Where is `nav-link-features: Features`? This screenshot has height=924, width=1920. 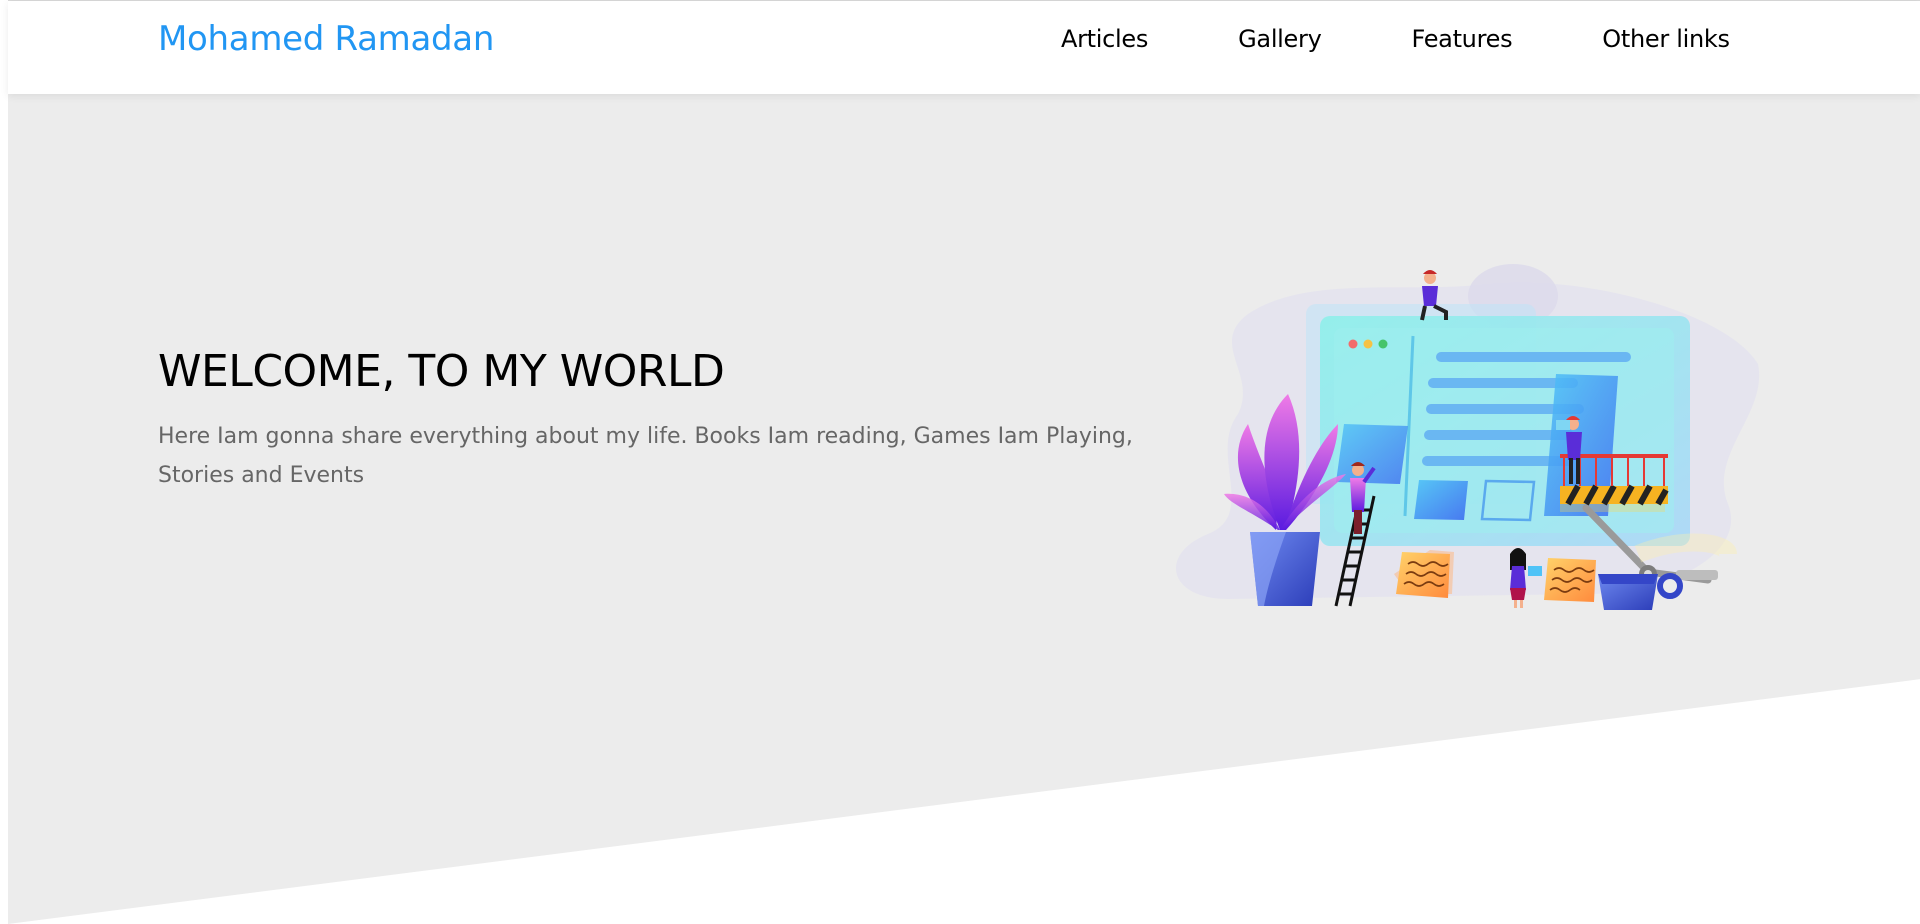 nav-link-features: Features is located at coordinates (1462, 39).